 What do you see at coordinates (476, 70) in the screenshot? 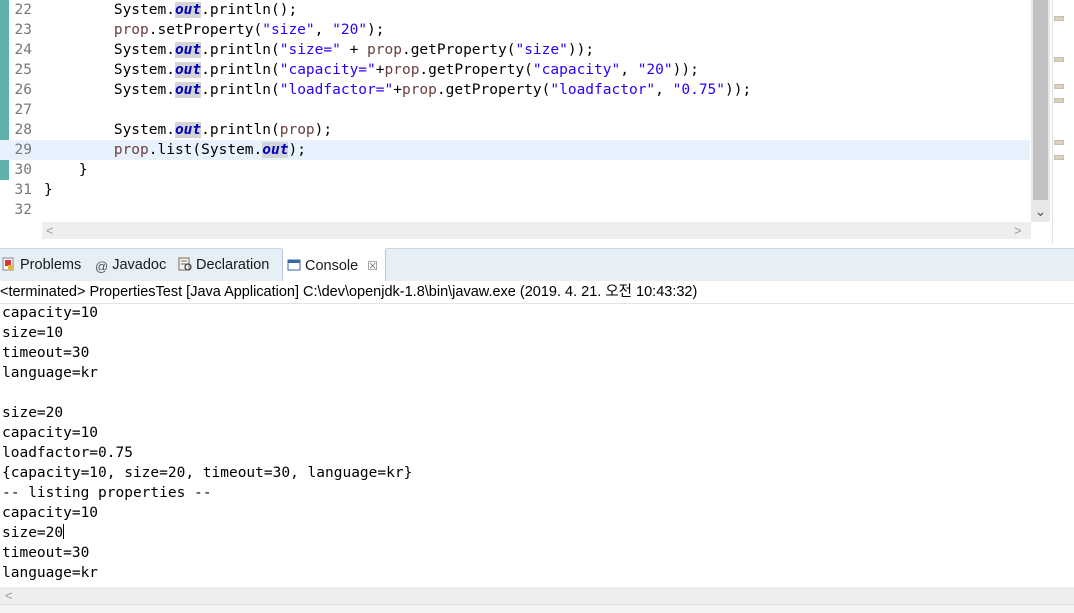
I see `code-token: .getProperty(` at bounding box center [476, 70].